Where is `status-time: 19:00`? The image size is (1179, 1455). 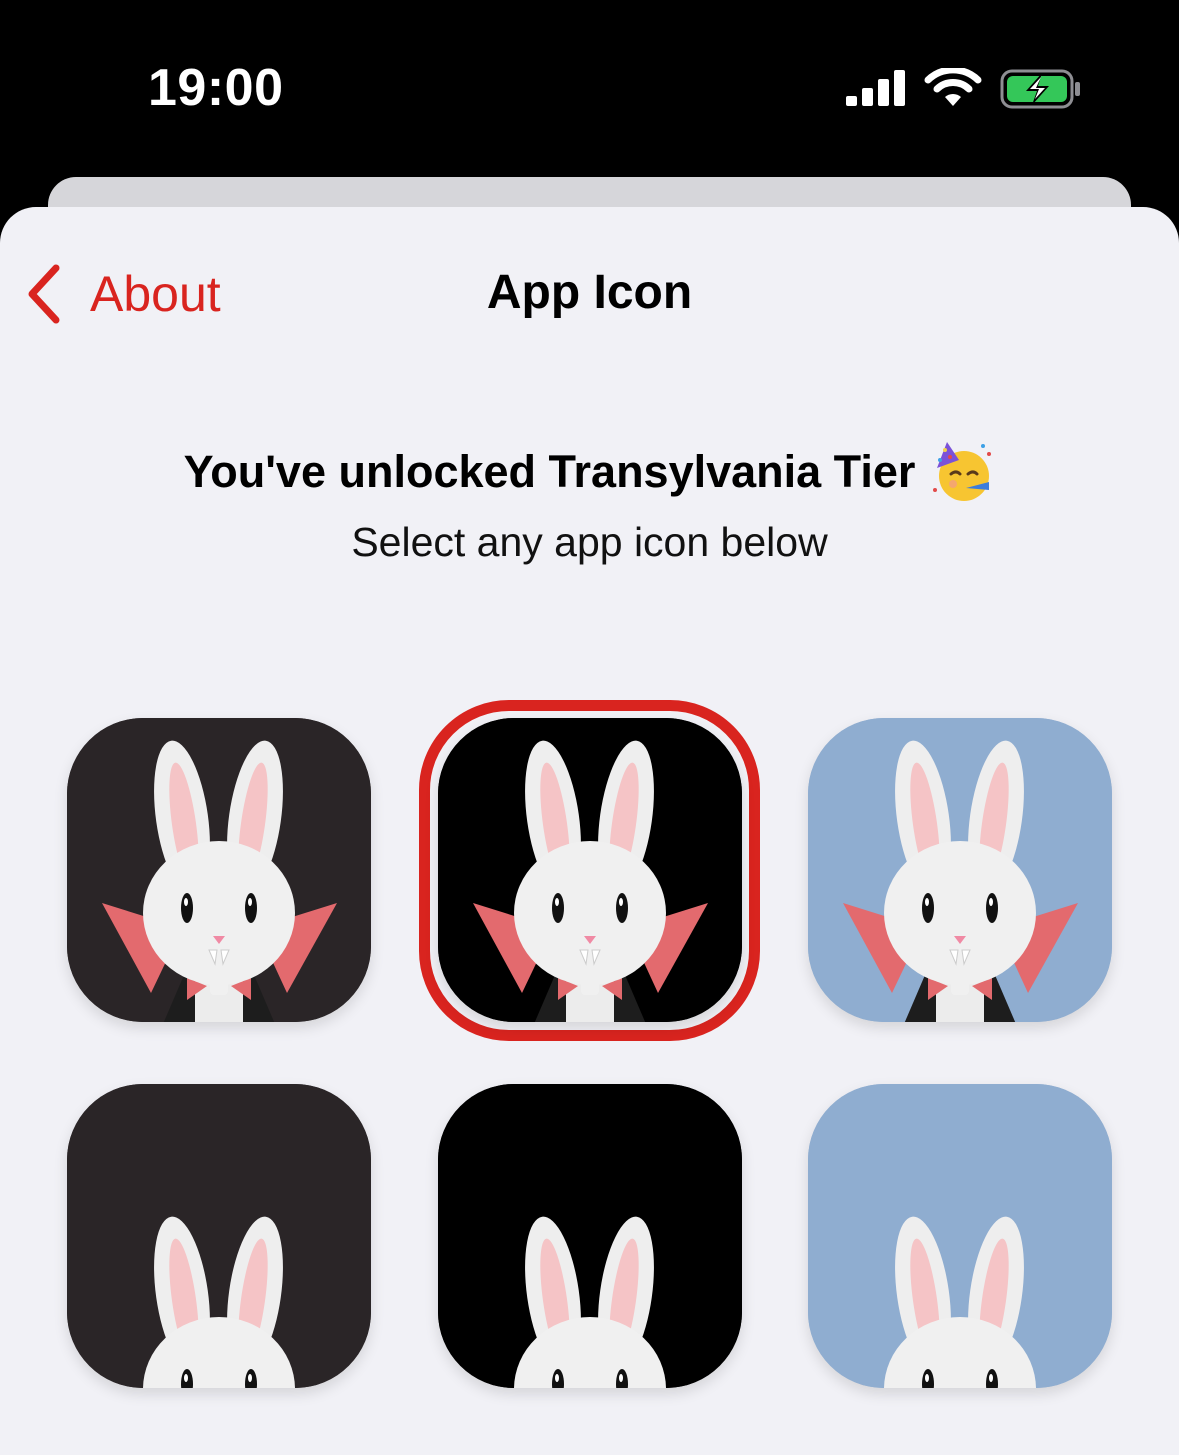
status-time: 19:00 is located at coordinates (216, 88).